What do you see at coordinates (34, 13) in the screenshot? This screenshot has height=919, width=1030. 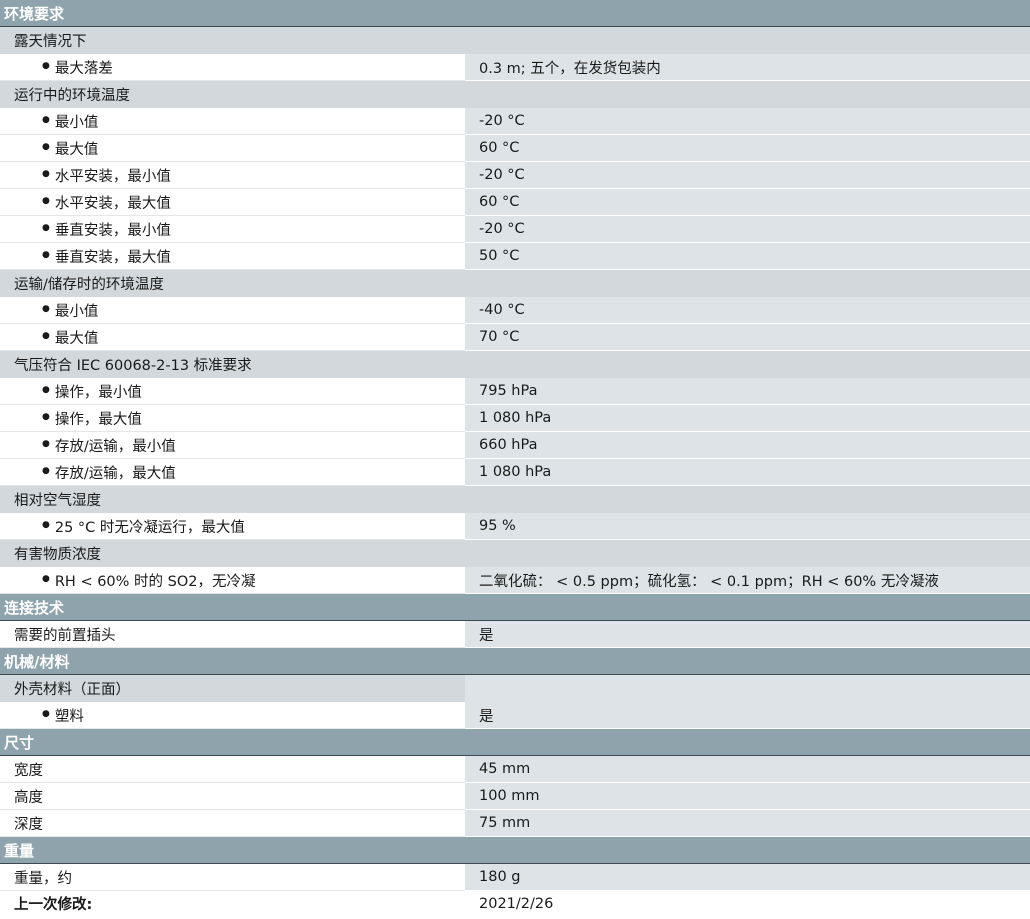 I see `section-title: 环境要求` at bounding box center [34, 13].